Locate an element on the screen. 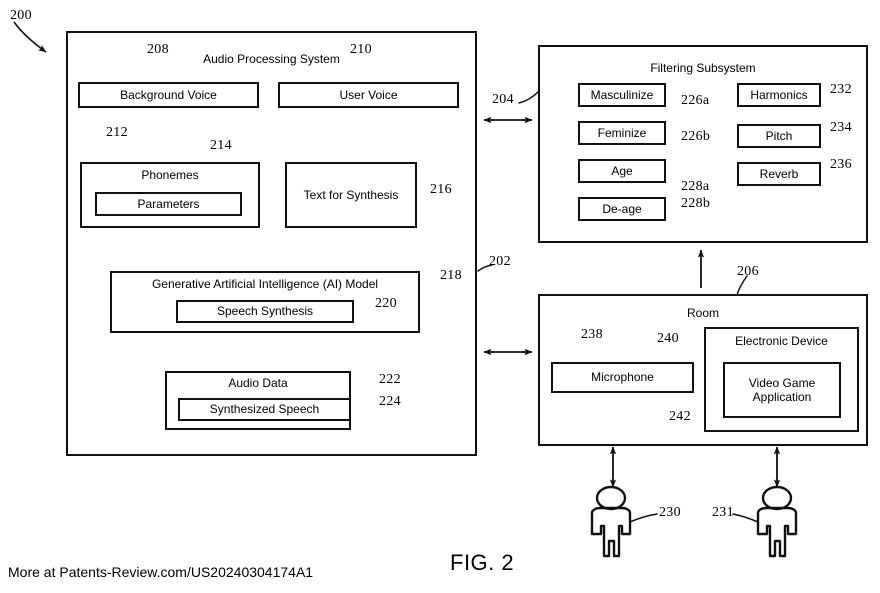  box-microphone: Microphone is located at coordinates (622, 377).